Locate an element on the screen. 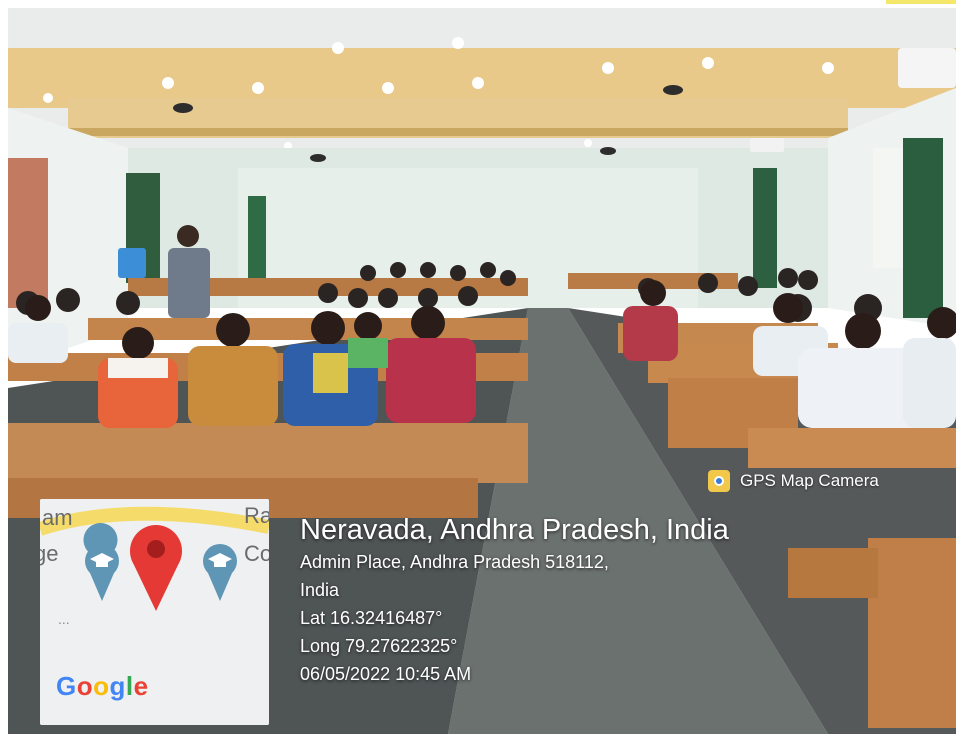 Image resolution: width=956 pixels, height=734 pixels. map-label-fragment: Ra is located at coordinates (256, 515).